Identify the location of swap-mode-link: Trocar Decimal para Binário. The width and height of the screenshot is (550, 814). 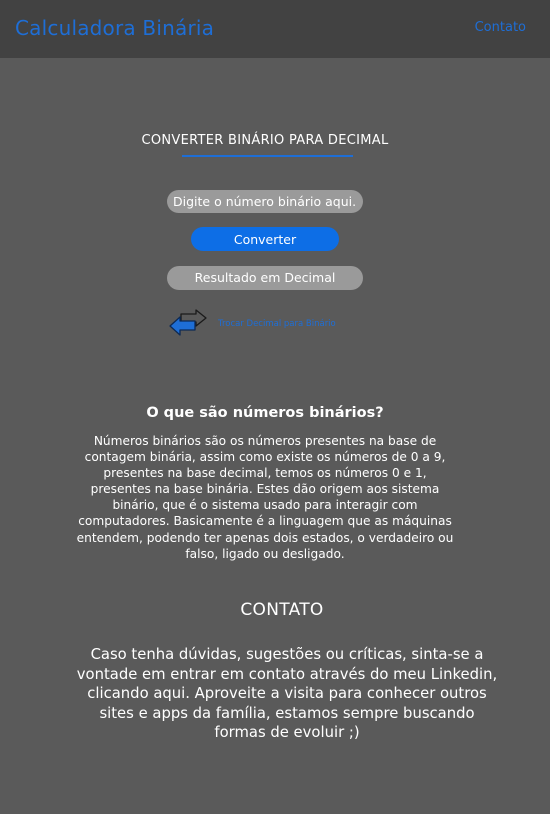
(252, 323).